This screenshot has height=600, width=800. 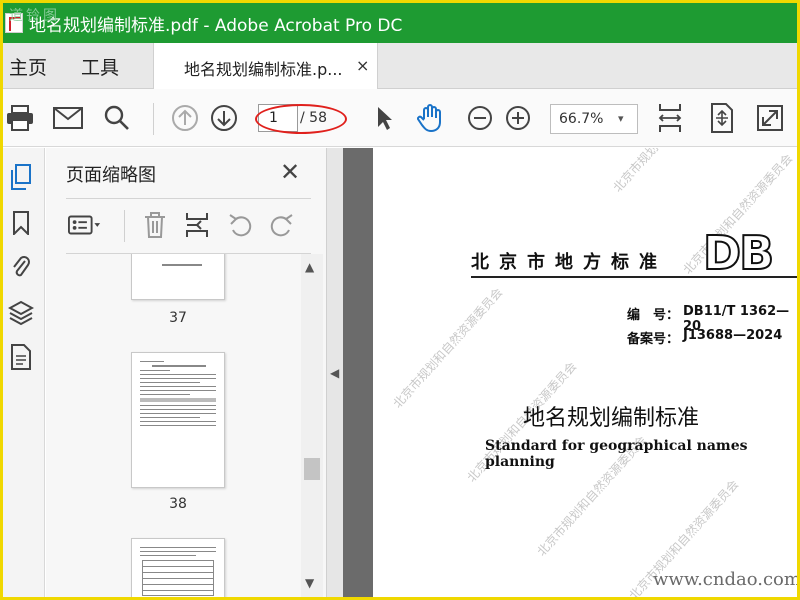 What do you see at coordinates (733, 335) in the screenshot?
I see `record-value: J13688—2024` at bounding box center [733, 335].